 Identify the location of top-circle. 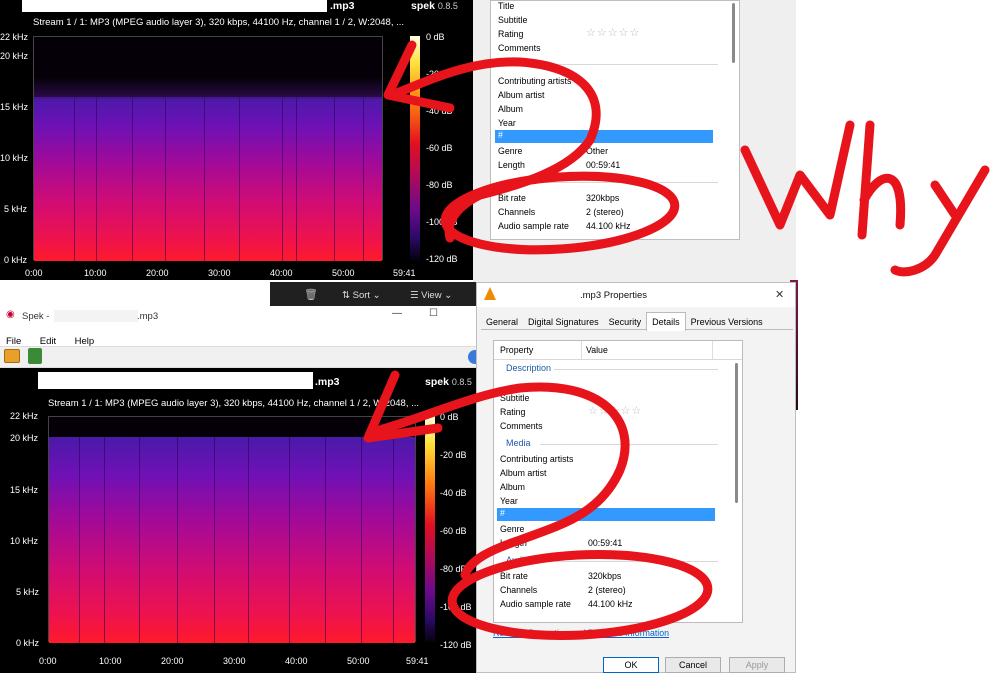
(560, 213).